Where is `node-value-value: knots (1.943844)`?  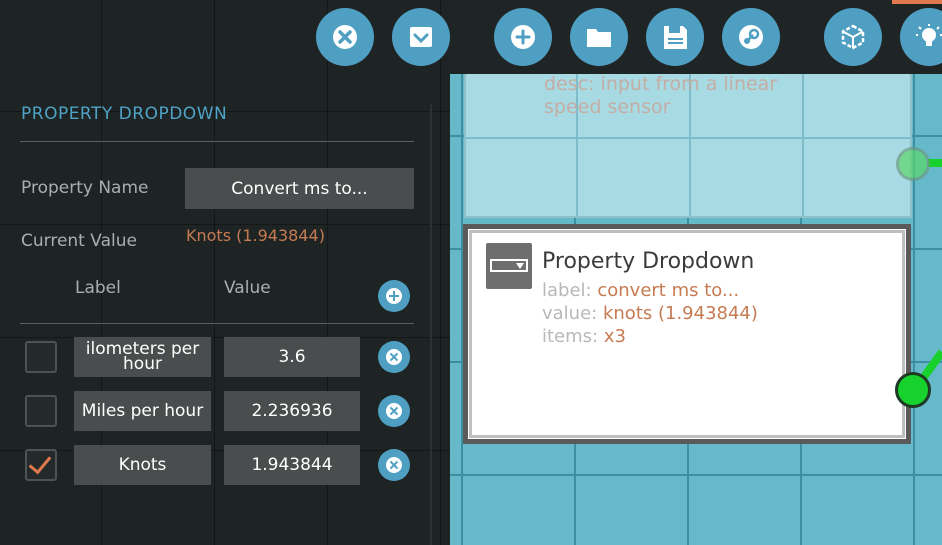 node-value-value: knots (1.943844) is located at coordinates (680, 313).